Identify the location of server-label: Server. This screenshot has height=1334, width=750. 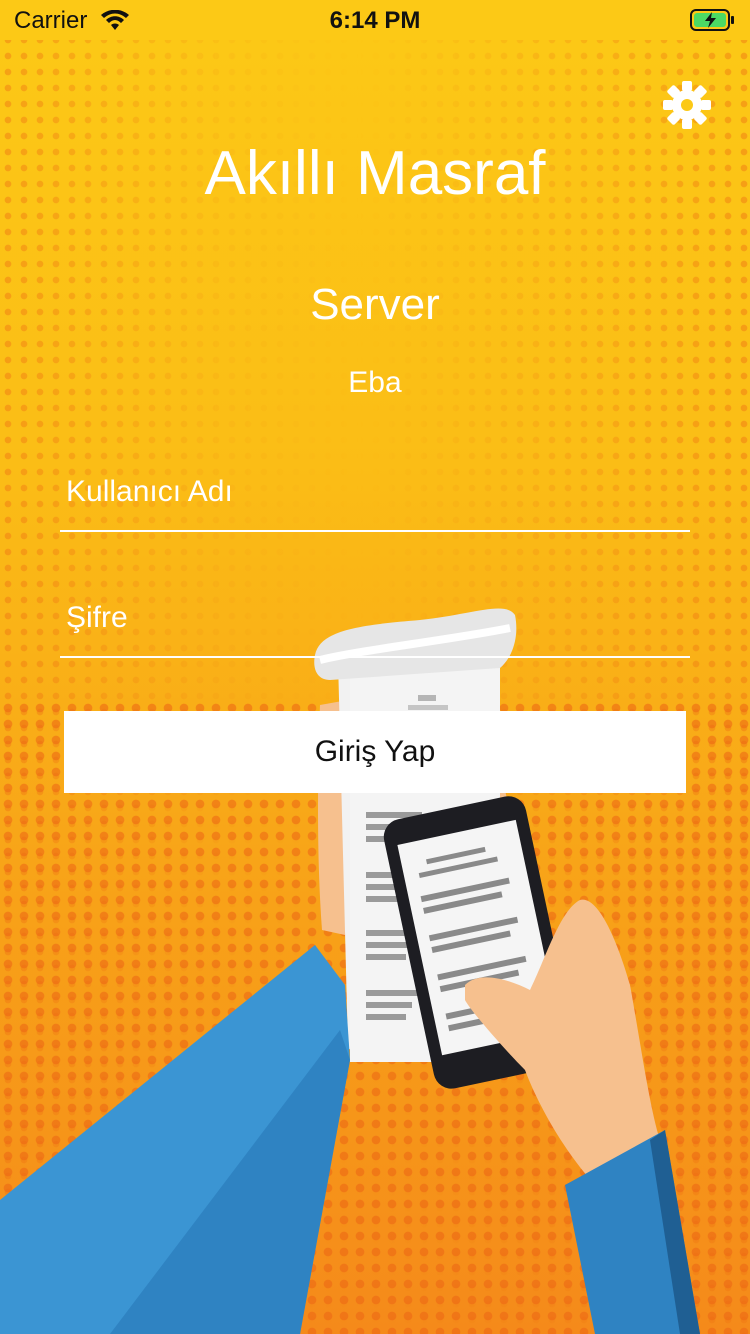
(375, 304).